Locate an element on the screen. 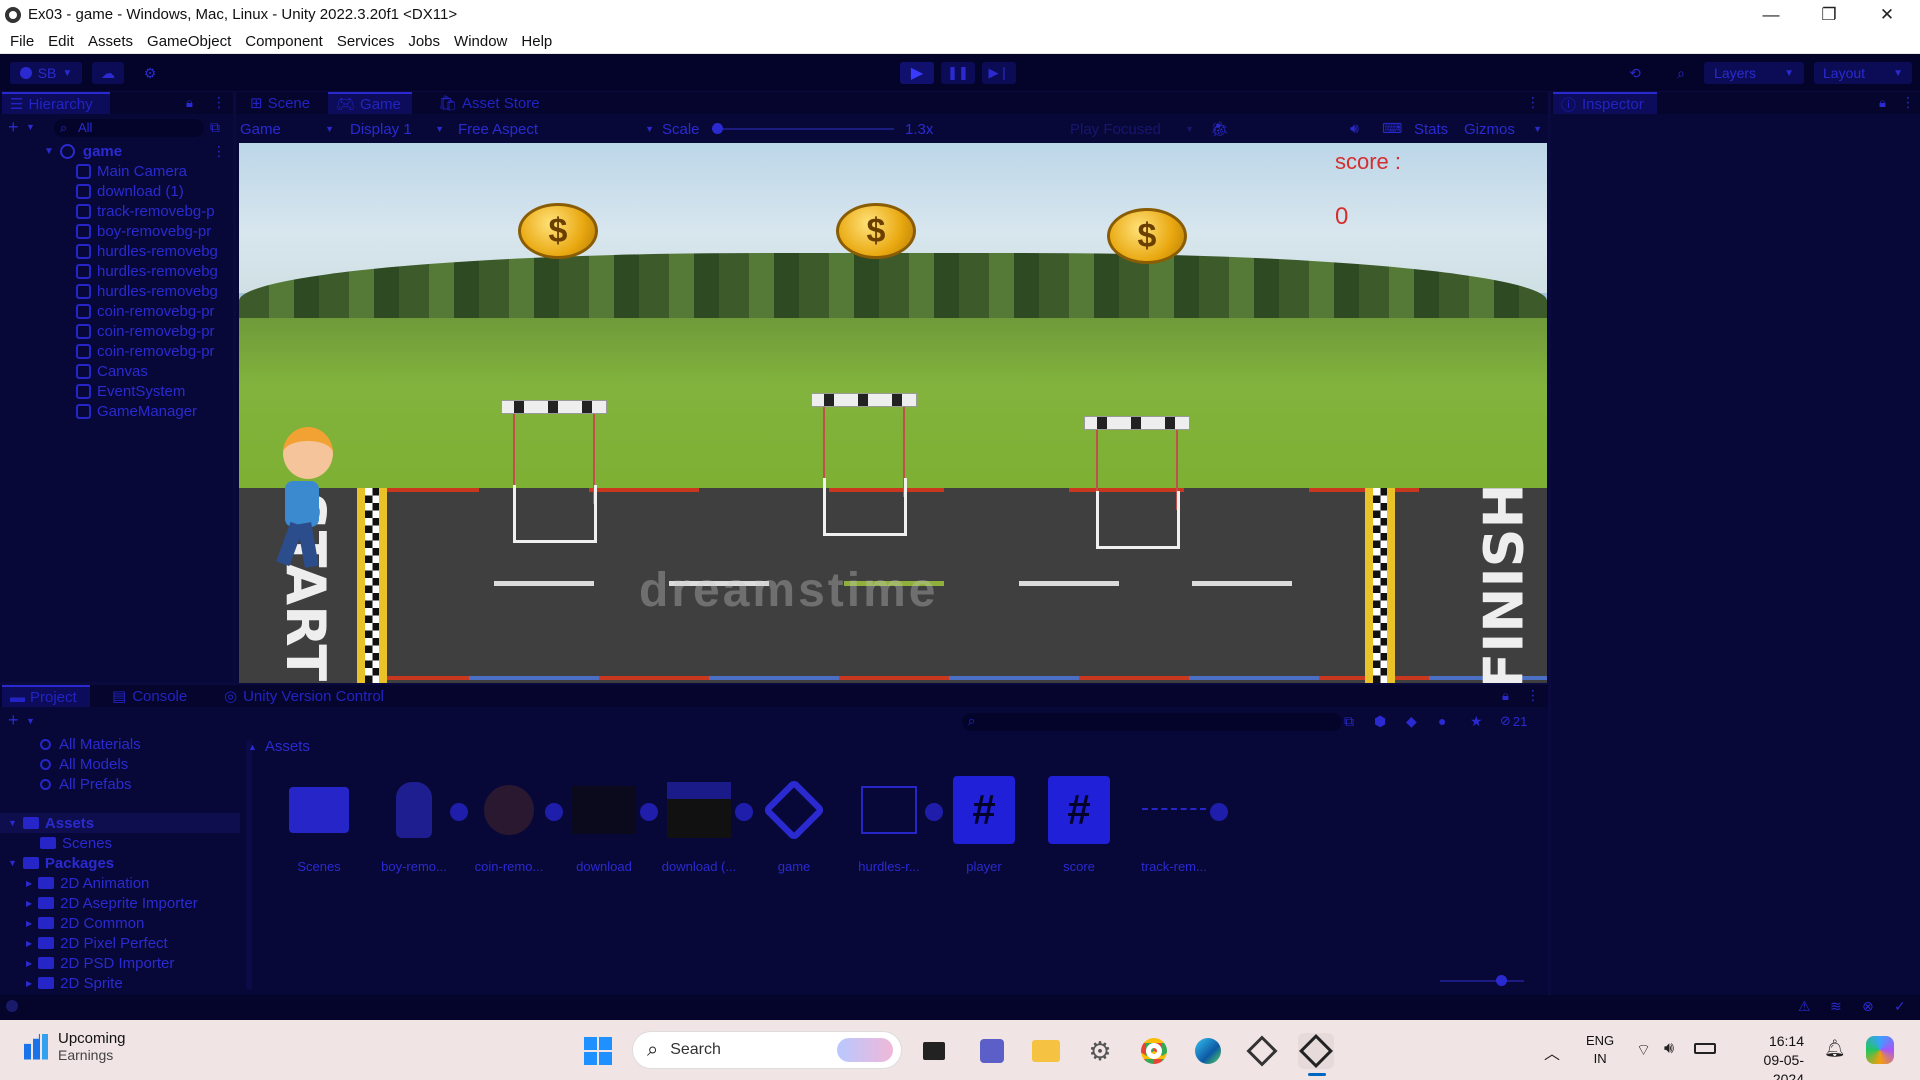 This screenshot has width=1920, height=1080. tree-package: ▶ 2D Common is located at coordinates (85, 923).